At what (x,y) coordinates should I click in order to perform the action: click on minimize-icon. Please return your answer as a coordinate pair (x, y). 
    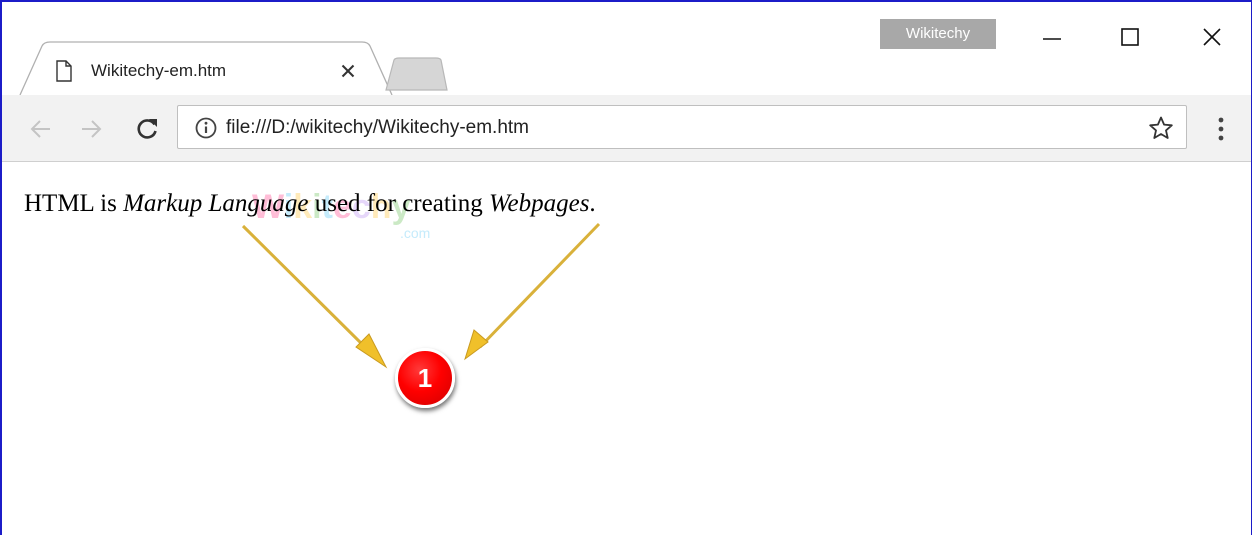
    Looking at the image, I should click on (1052, 39).